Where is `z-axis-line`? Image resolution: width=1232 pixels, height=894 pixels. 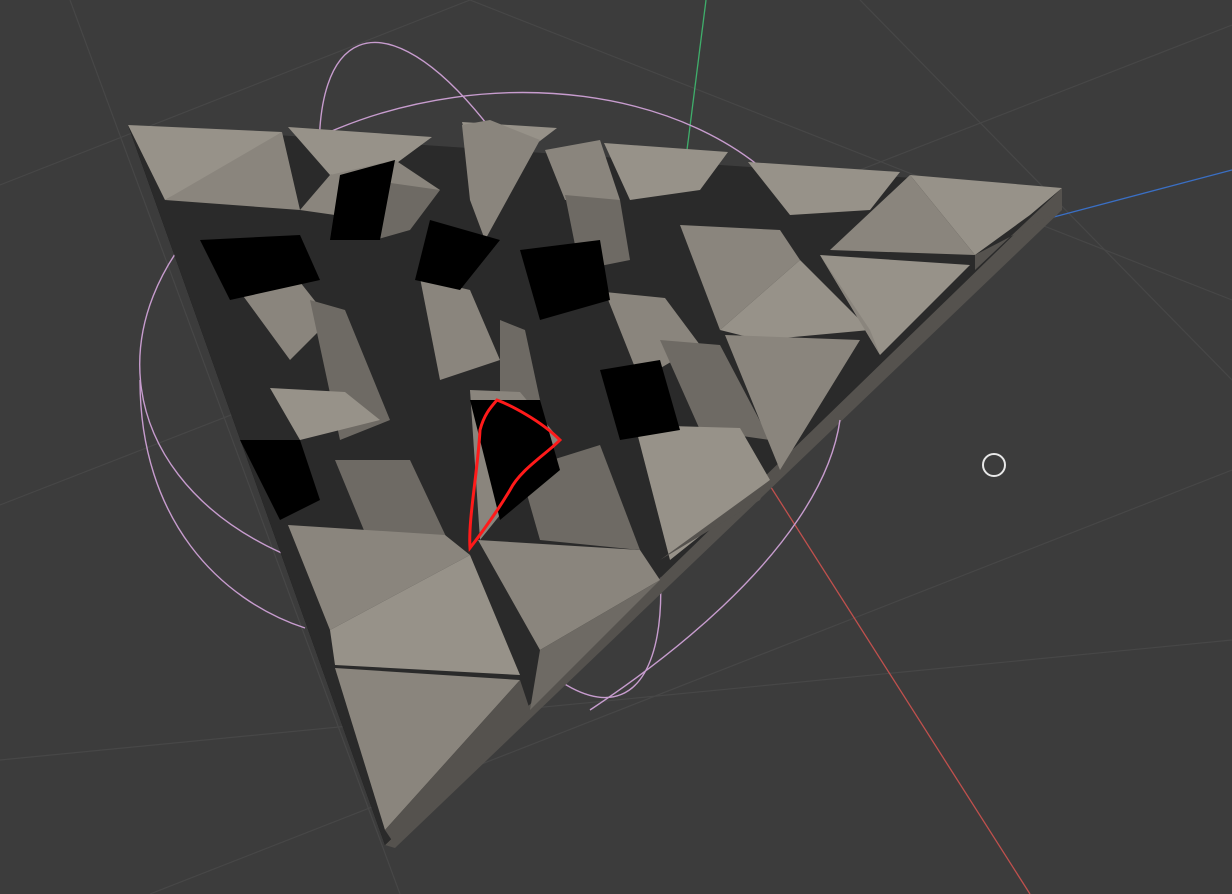
z-axis-line is located at coordinates (1140, 194).